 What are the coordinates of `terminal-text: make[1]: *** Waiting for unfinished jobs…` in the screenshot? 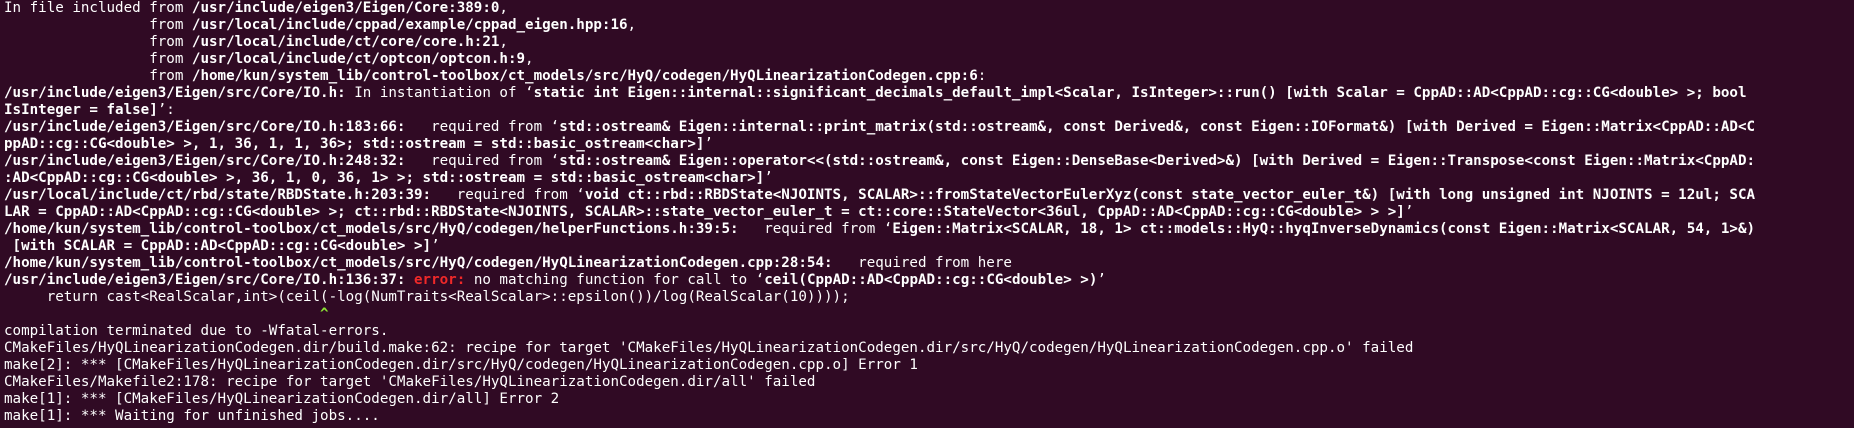 It's located at (192, 416).